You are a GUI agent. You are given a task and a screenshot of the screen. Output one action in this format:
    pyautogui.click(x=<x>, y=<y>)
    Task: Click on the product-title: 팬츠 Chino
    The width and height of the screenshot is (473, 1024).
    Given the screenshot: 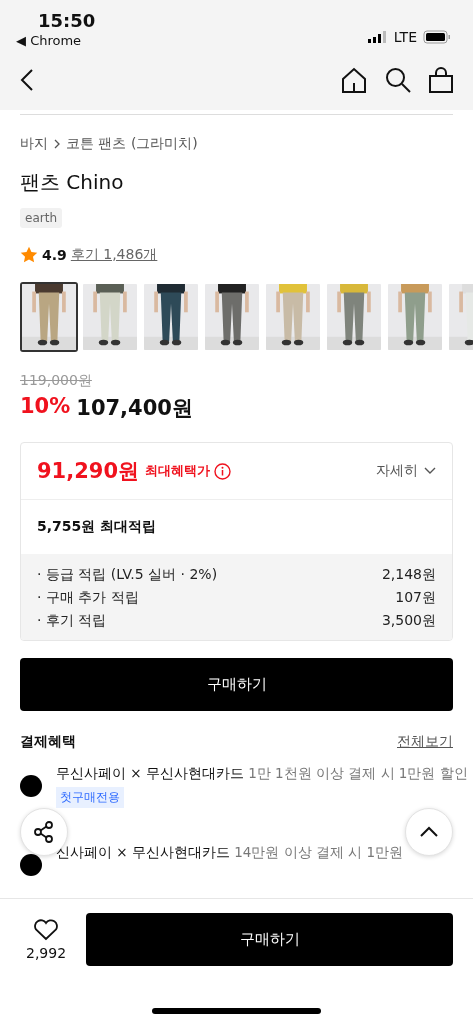 What is the action you would take?
    pyautogui.click(x=72, y=182)
    